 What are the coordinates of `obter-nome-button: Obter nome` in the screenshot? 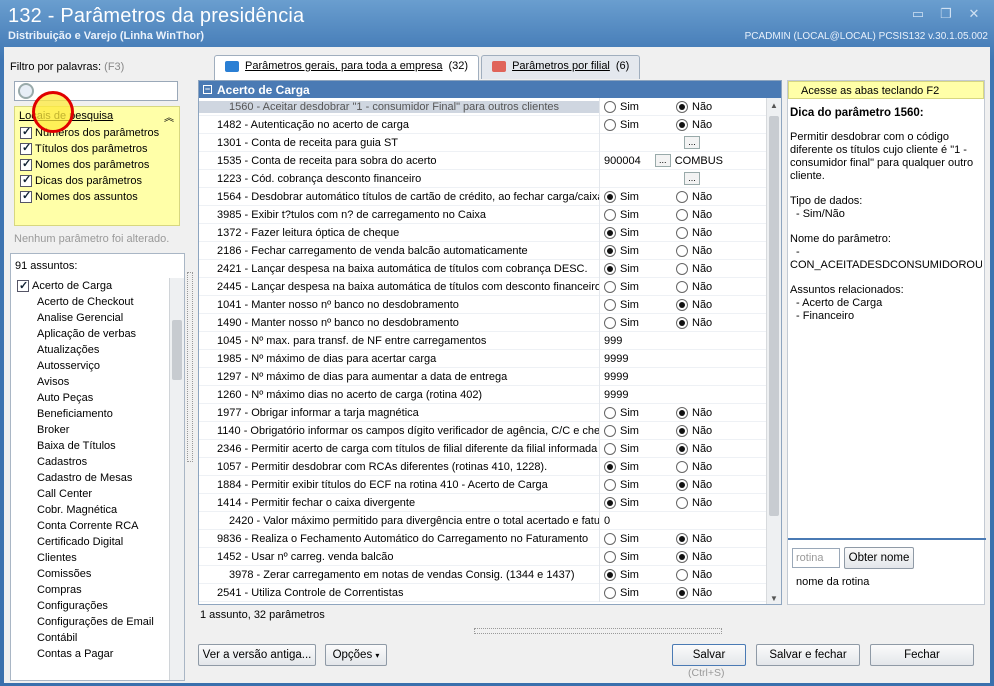 It's located at (879, 558).